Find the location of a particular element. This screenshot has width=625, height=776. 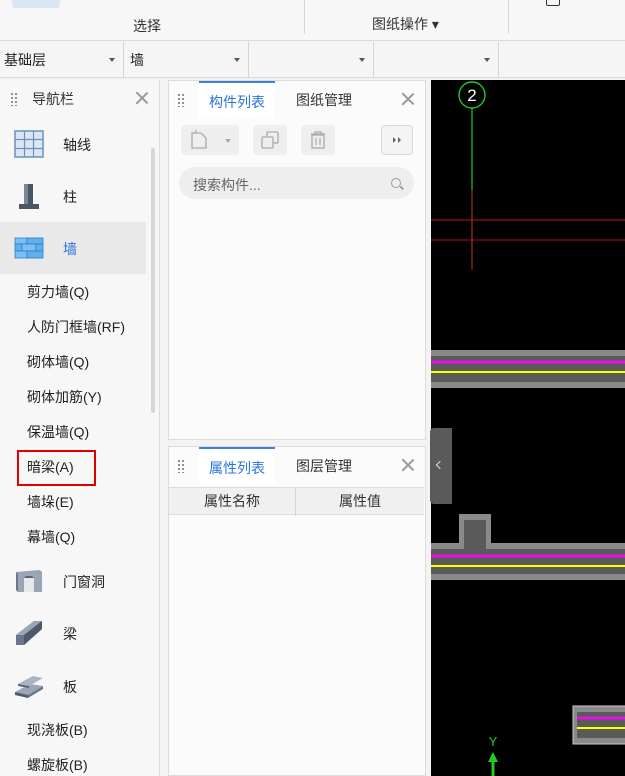

nav-category-column: 柱 is located at coordinates (73, 196).